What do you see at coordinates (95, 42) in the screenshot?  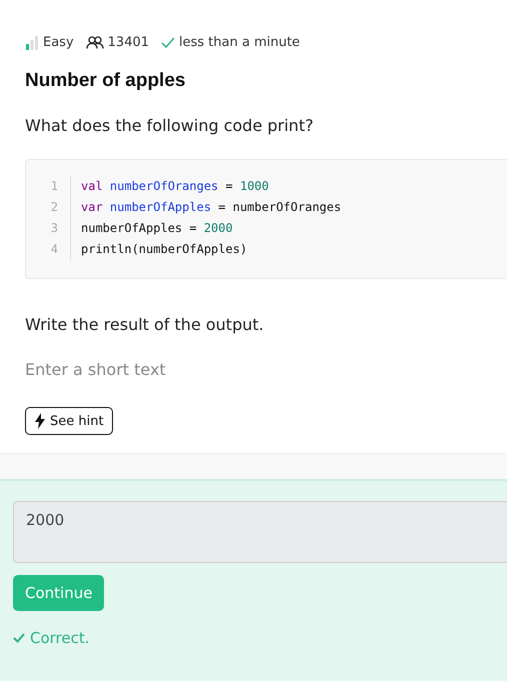 I see `users-icon` at bounding box center [95, 42].